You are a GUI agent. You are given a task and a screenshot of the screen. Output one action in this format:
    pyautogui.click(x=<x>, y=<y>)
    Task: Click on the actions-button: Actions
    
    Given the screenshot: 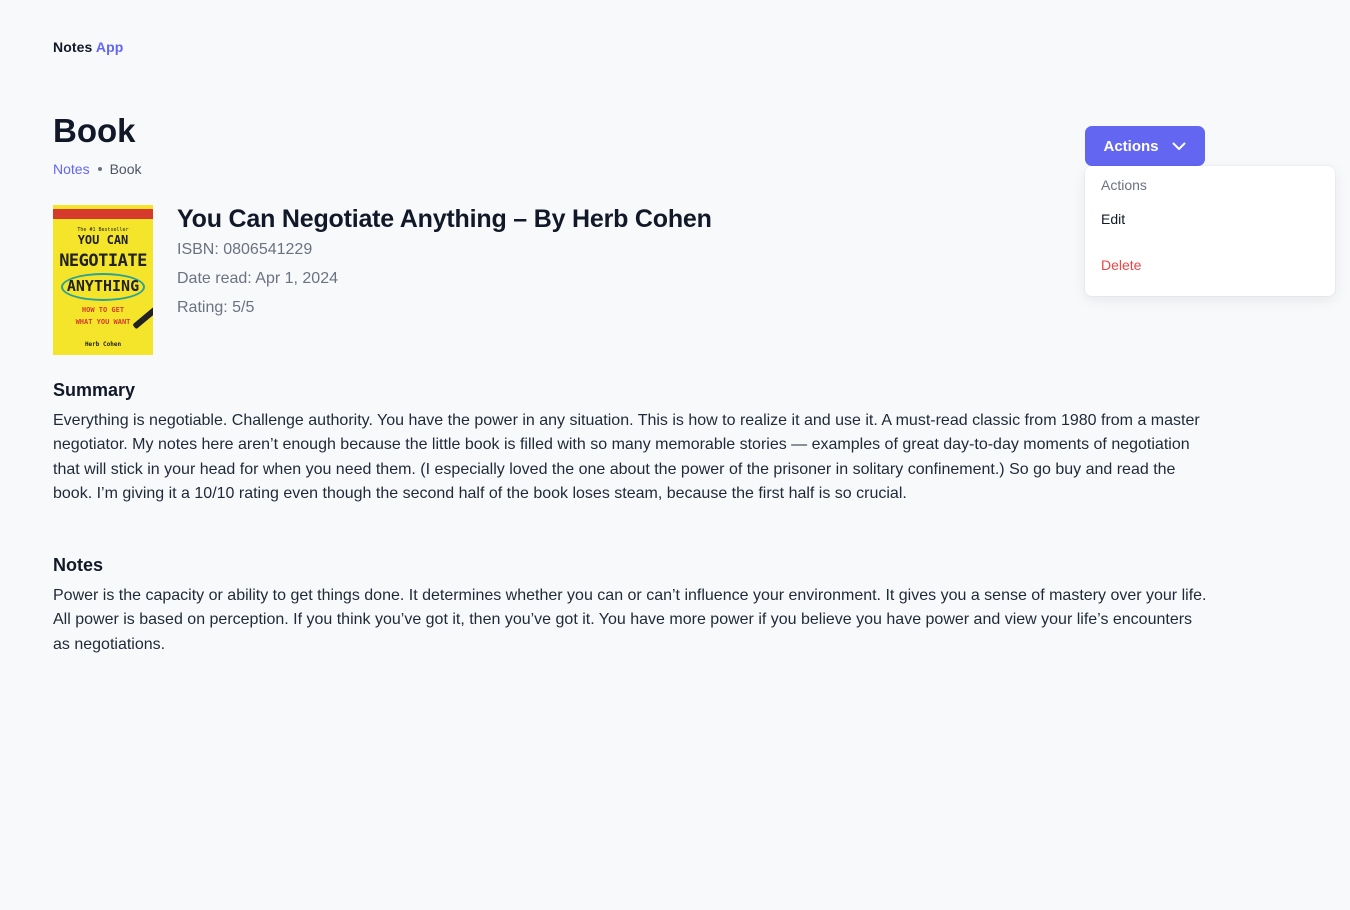 What is the action you would take?
    pyautogui.click(x=1145, y=146)
    